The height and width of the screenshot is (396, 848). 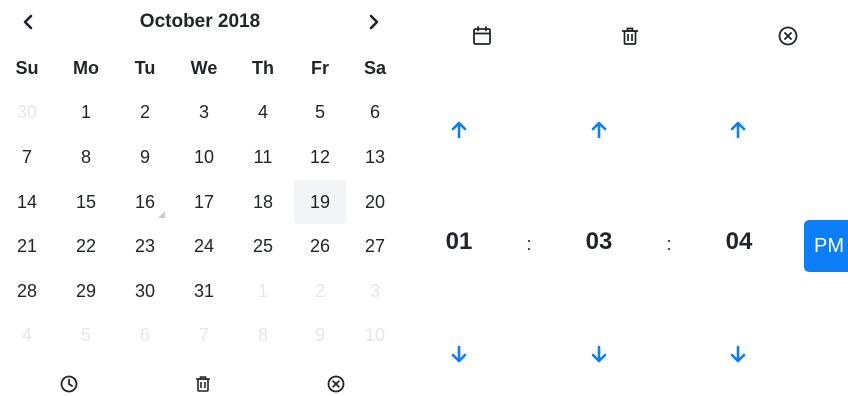 I want to click on clear-button, so click(x=203, y=384).